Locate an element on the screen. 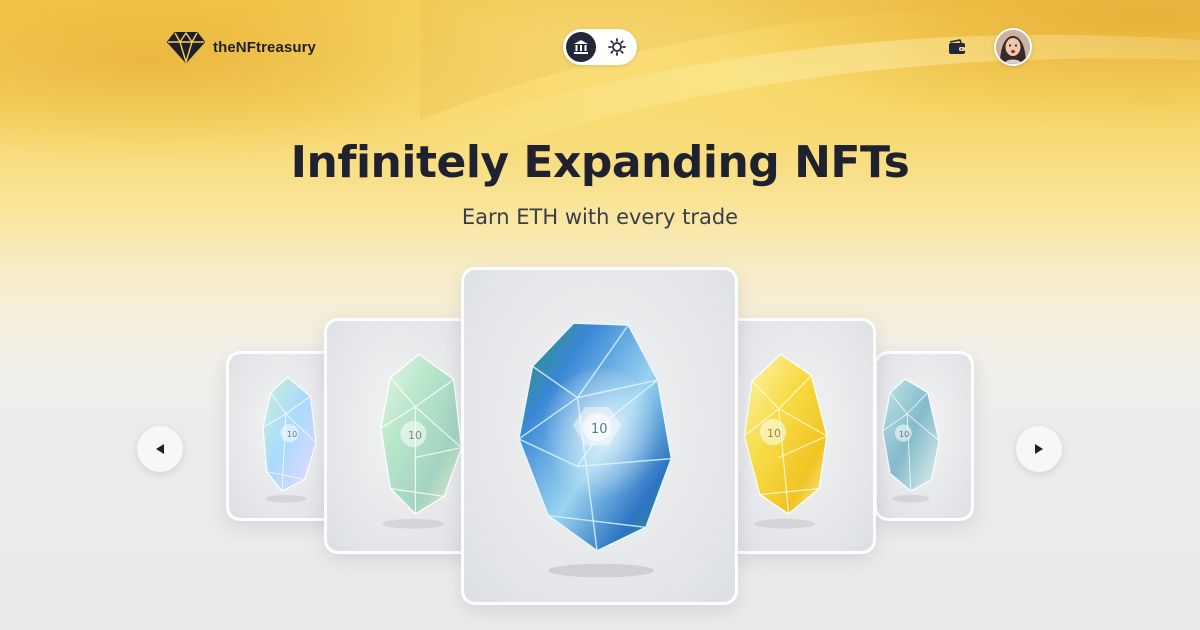  carousel-prev-button is located at coordinates (160, 449).